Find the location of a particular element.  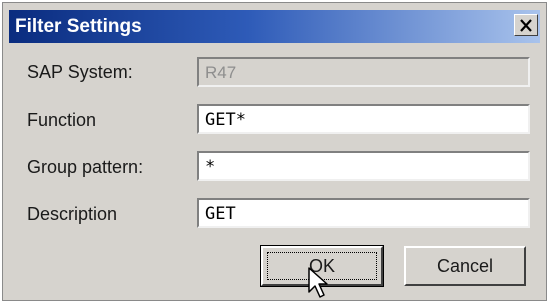

close-icon is located at coordinates (526, 25).